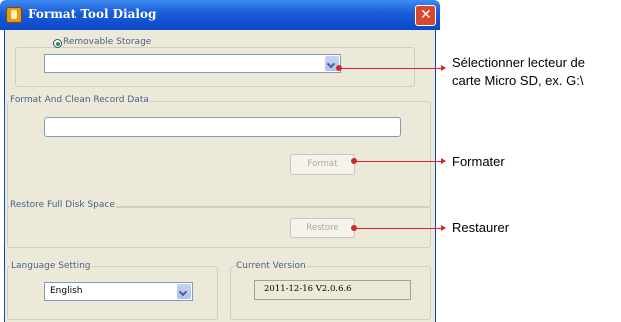 This screenshot has width=621, height=322. I want to click on window-title: Format Tool Dialog, so click(92, 14).